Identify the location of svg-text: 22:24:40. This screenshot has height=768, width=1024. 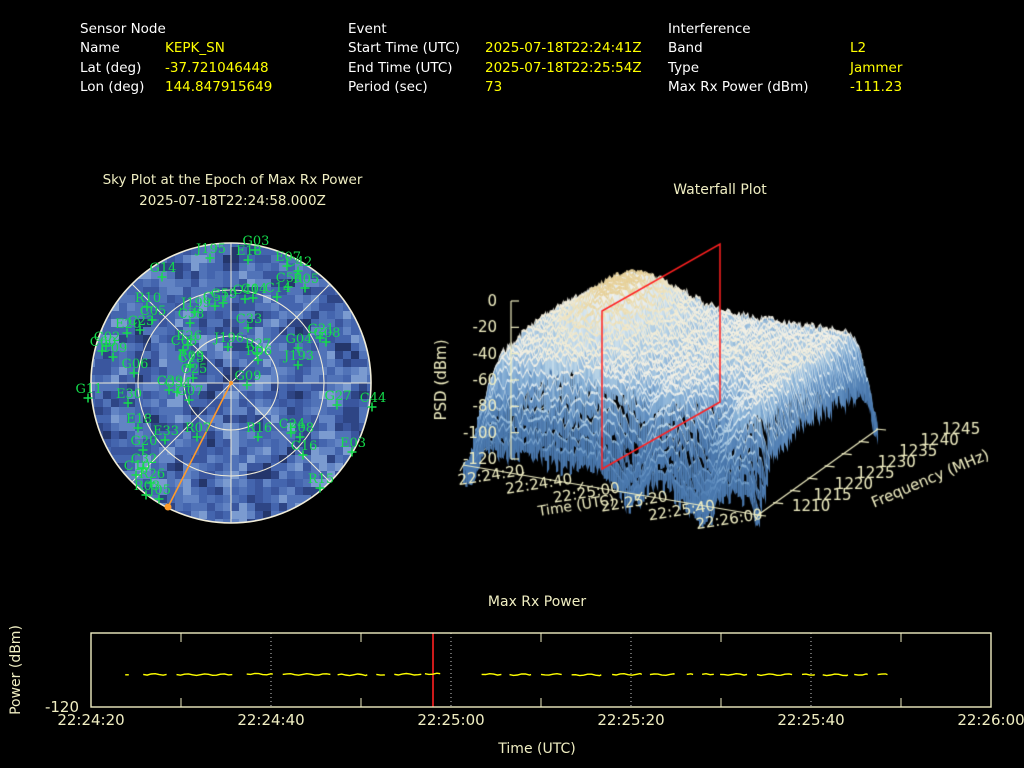
(270, 720).